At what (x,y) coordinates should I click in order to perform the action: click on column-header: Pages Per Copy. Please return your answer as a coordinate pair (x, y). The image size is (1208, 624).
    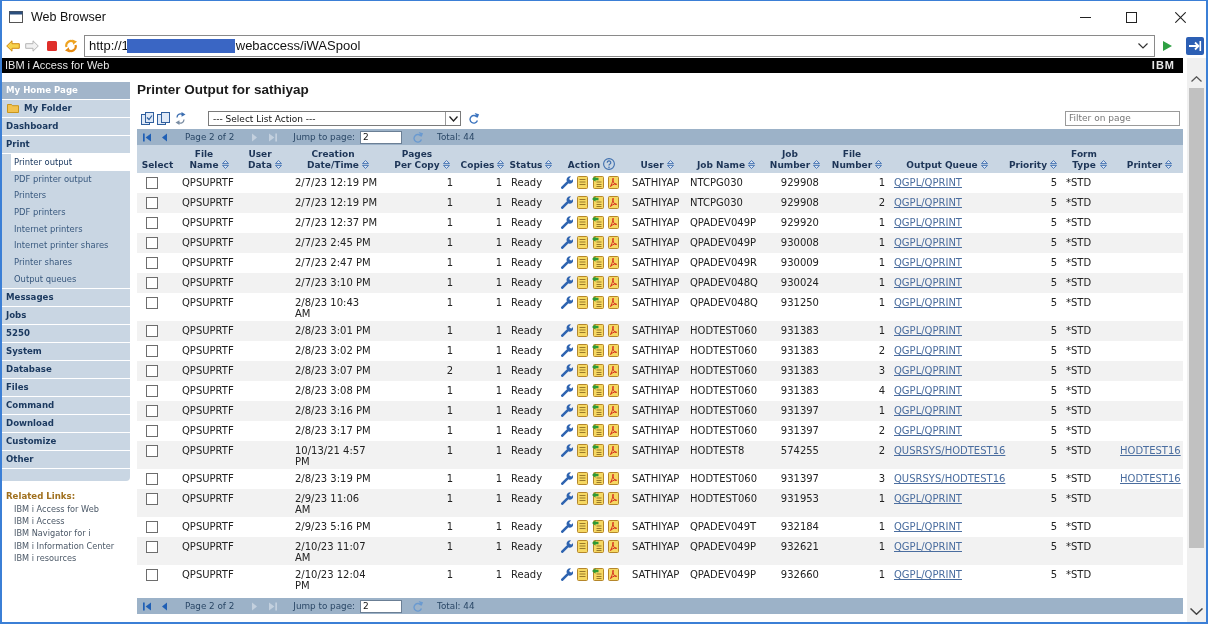
    Looking at the image, I should click on (417, 159).